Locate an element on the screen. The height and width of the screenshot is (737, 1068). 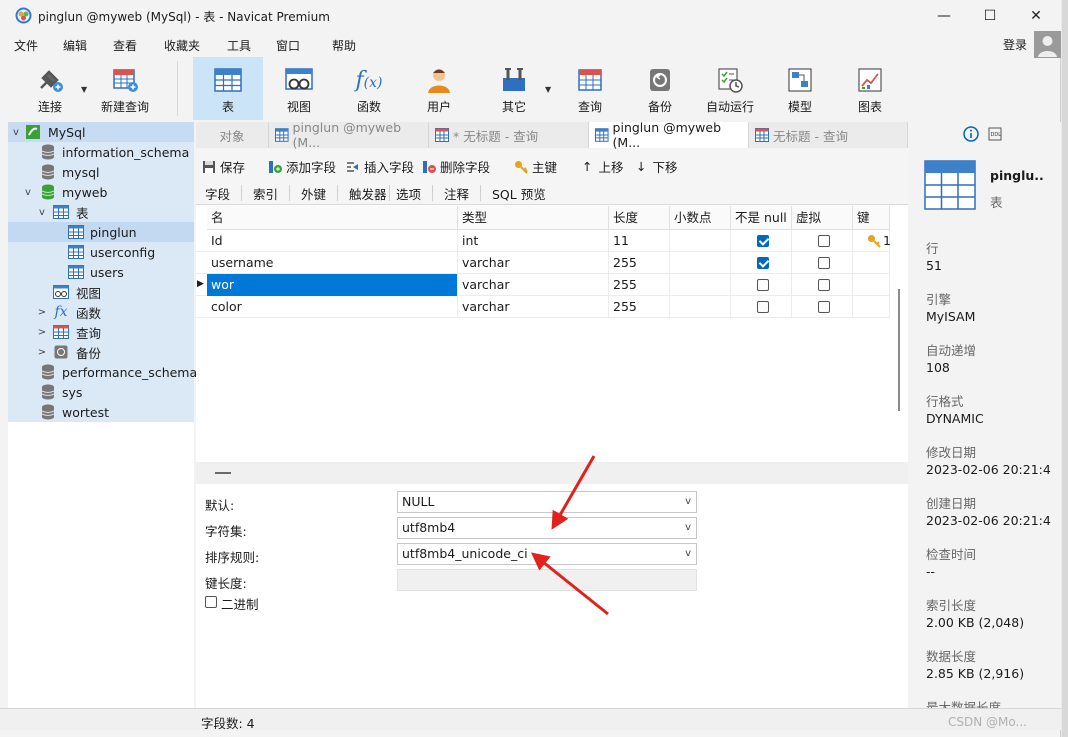
move-down-button: ↓ 下移 is located at coordinates (657, 166).